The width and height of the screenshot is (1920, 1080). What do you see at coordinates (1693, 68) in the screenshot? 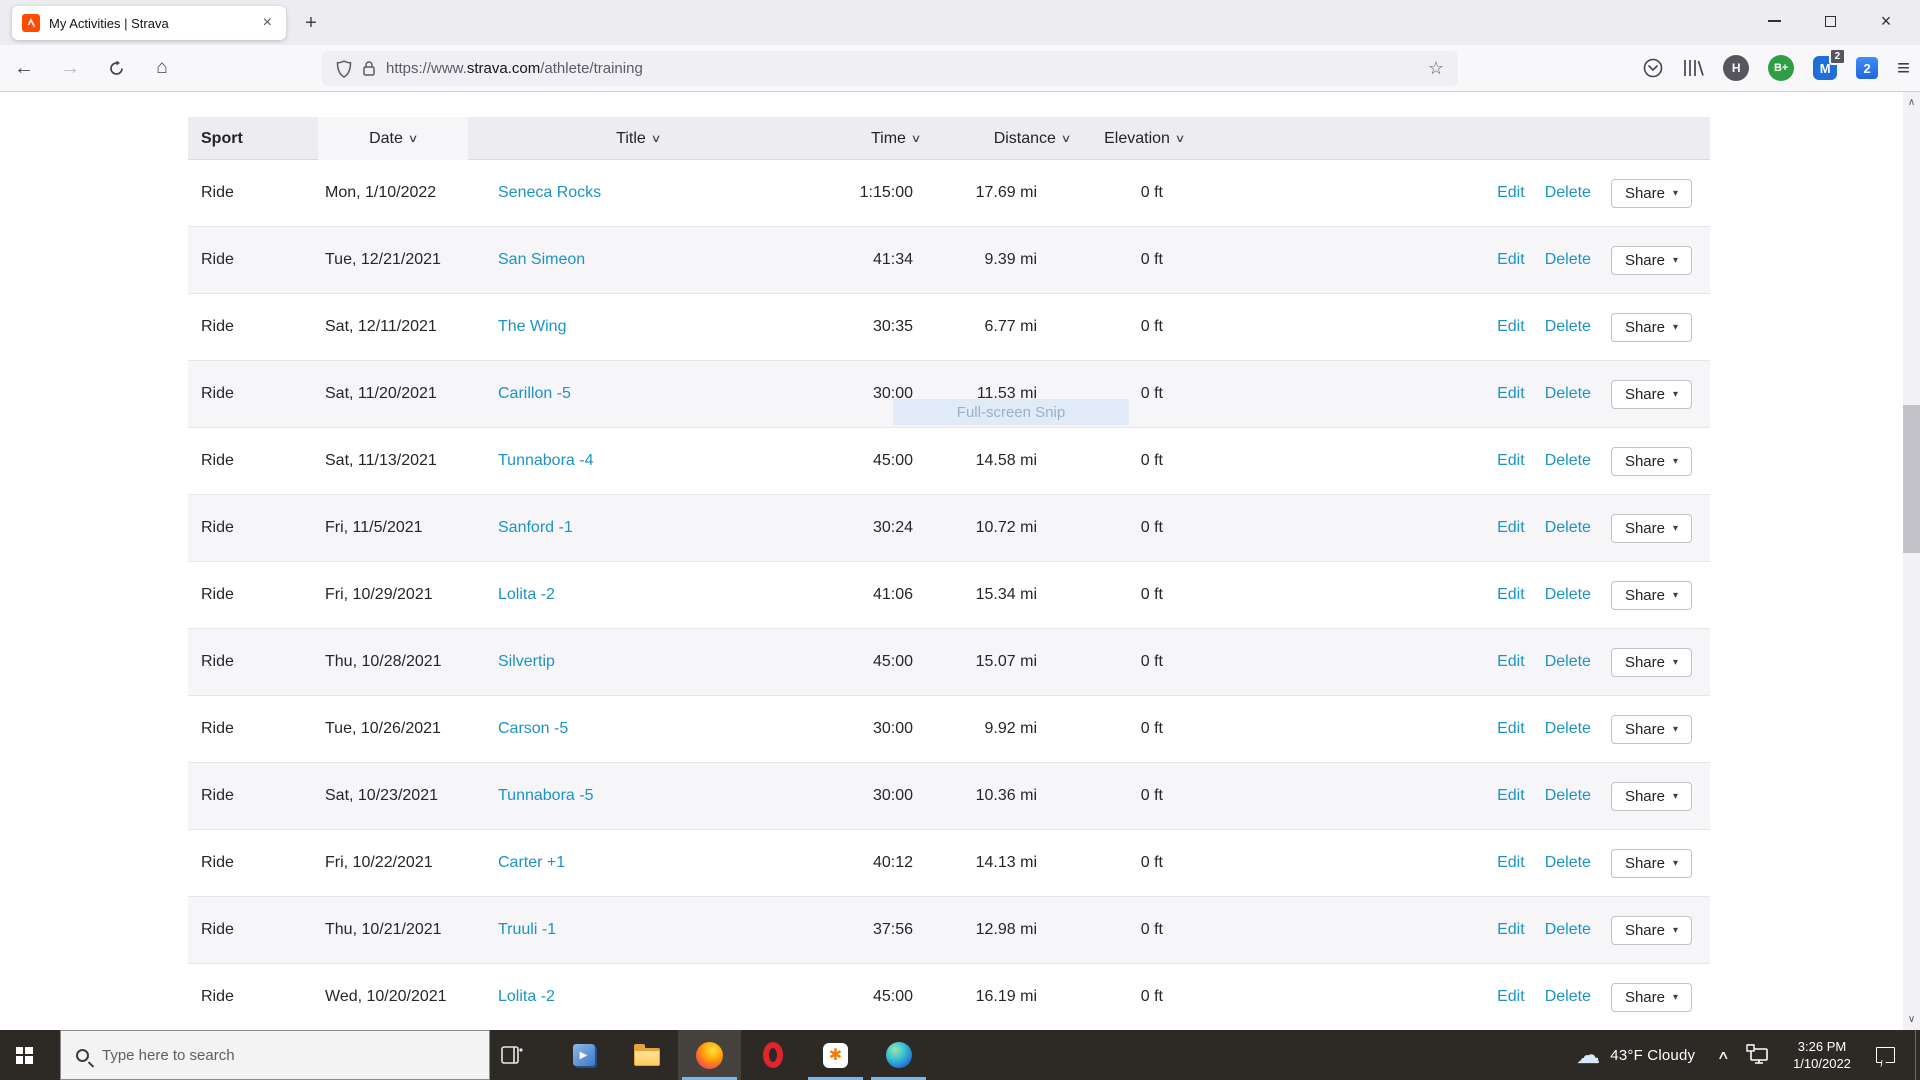
I see `library-icon` at bounding box center [1693, 68].